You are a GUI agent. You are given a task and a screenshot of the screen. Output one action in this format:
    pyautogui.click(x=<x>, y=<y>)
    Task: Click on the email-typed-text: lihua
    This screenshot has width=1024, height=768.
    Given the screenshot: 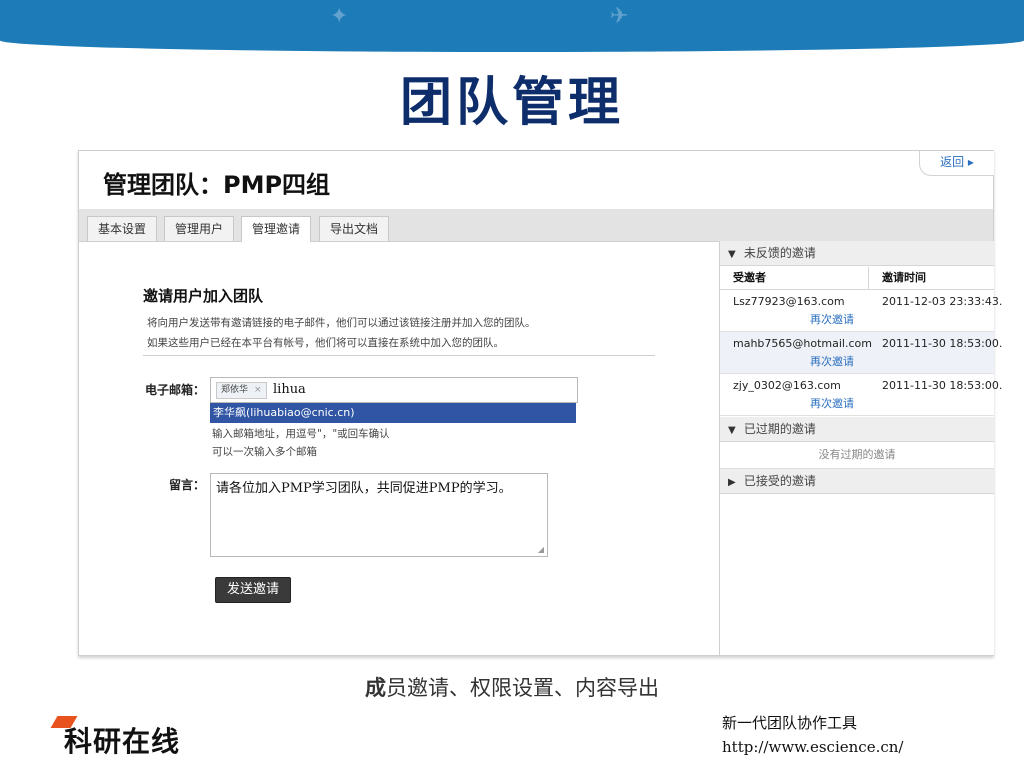 What is the action you would take?
    pyautogui.click(x=289, y=389)
    